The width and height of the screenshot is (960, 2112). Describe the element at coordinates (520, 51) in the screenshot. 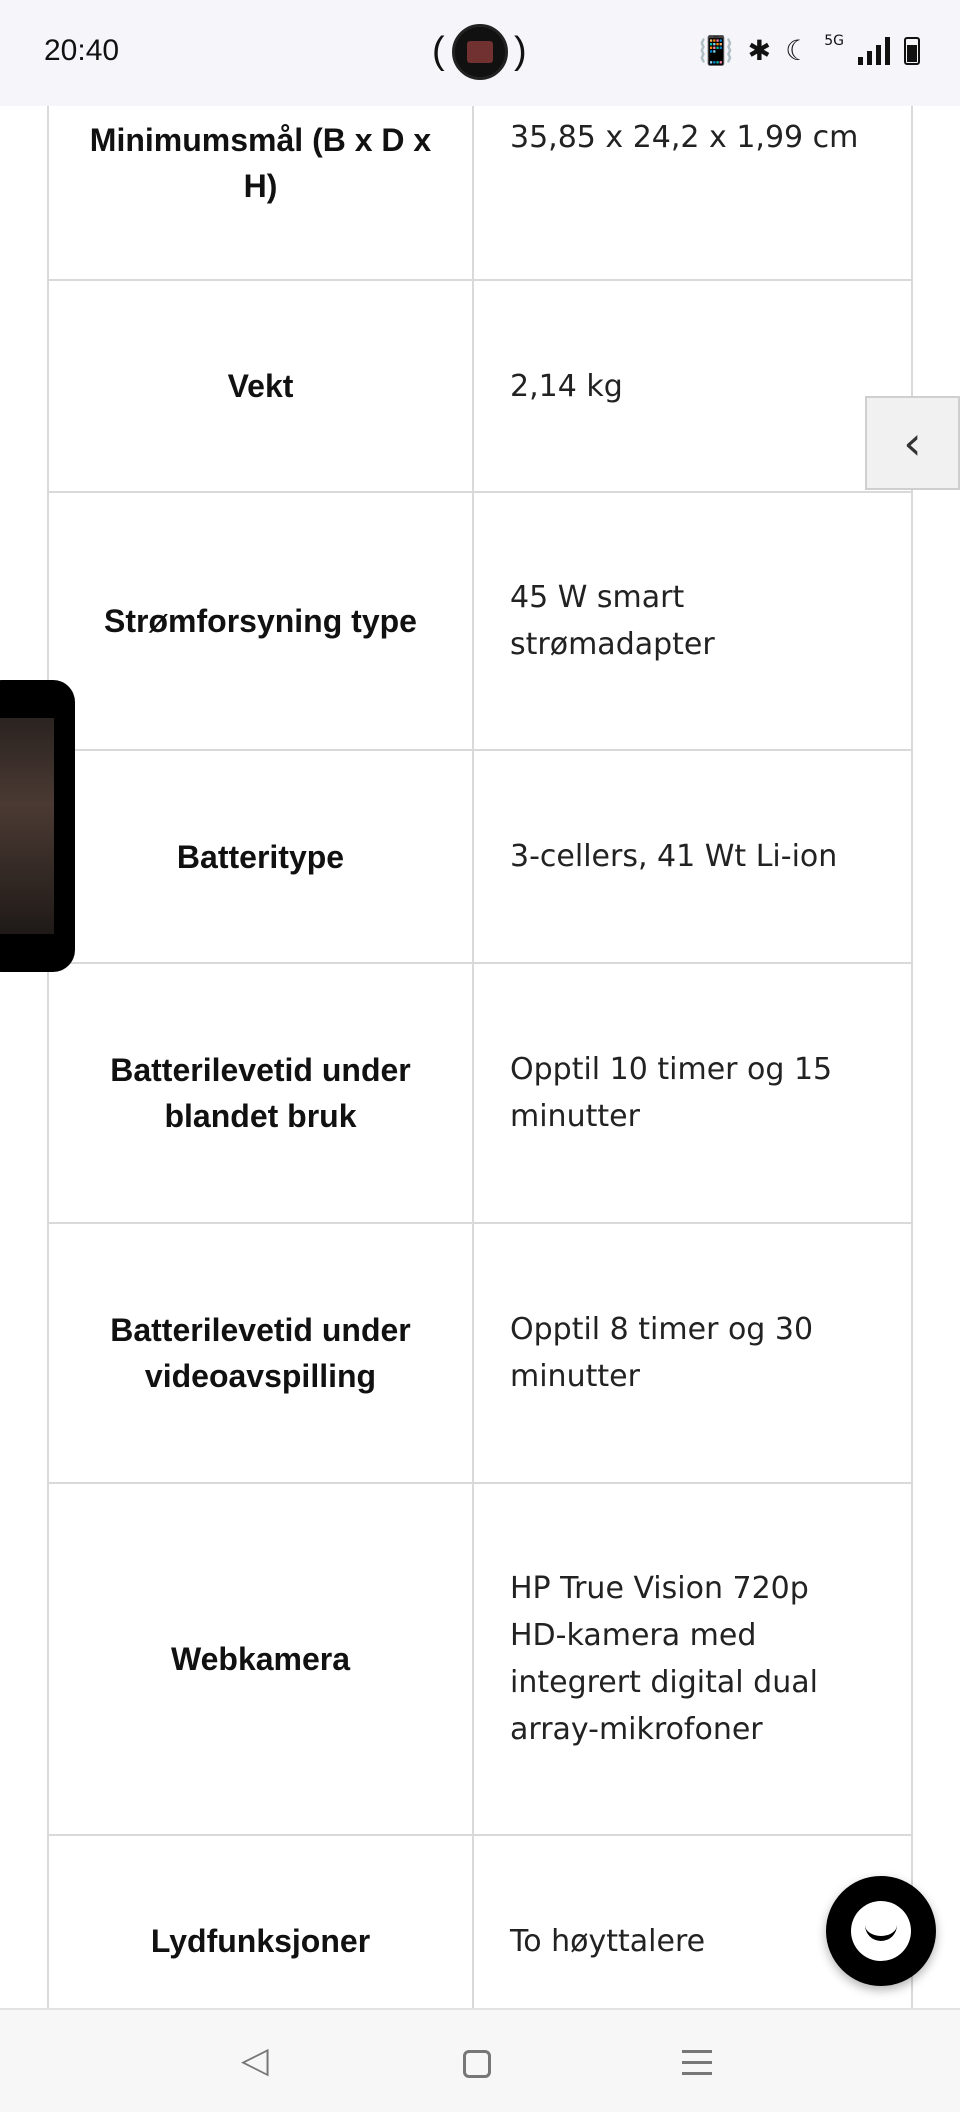

I see `right-paren: )` at that location.